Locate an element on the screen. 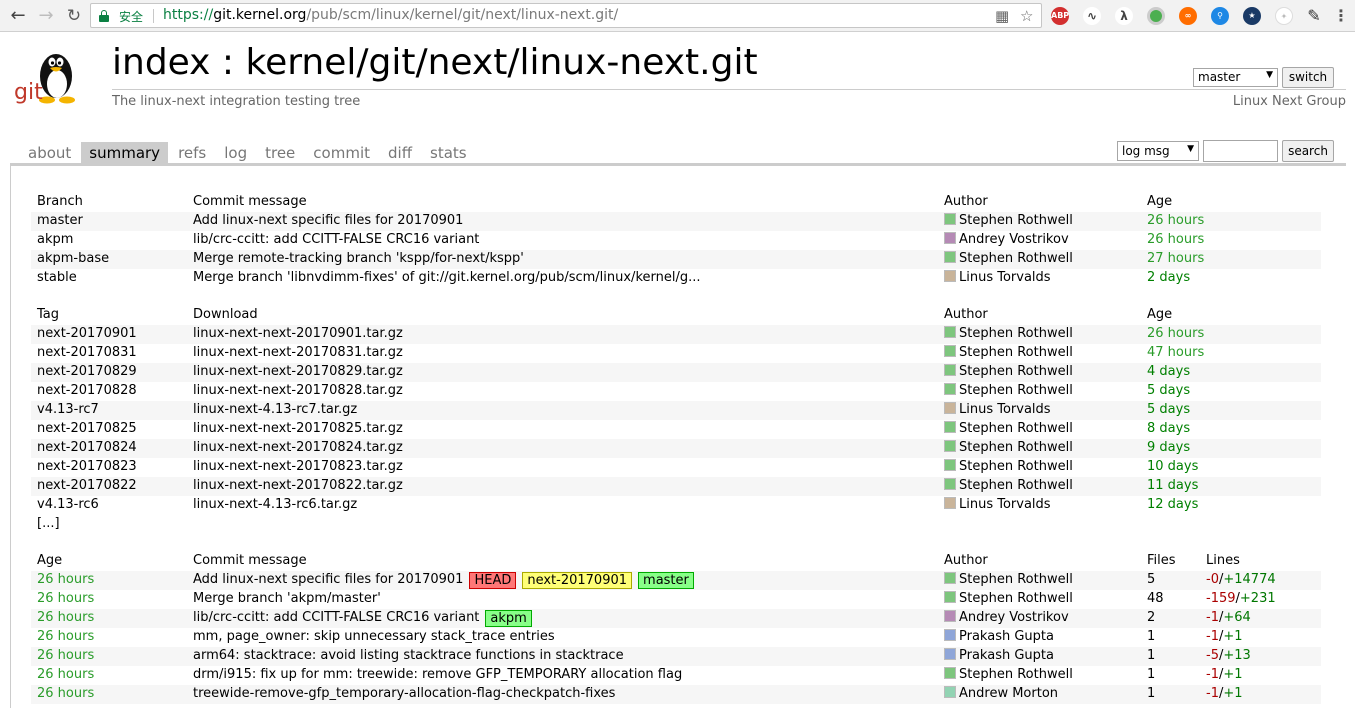 The height and width of the screenshot is (708, 1355). author-name: Andrew Morton is located at coordinates (1008, 693).